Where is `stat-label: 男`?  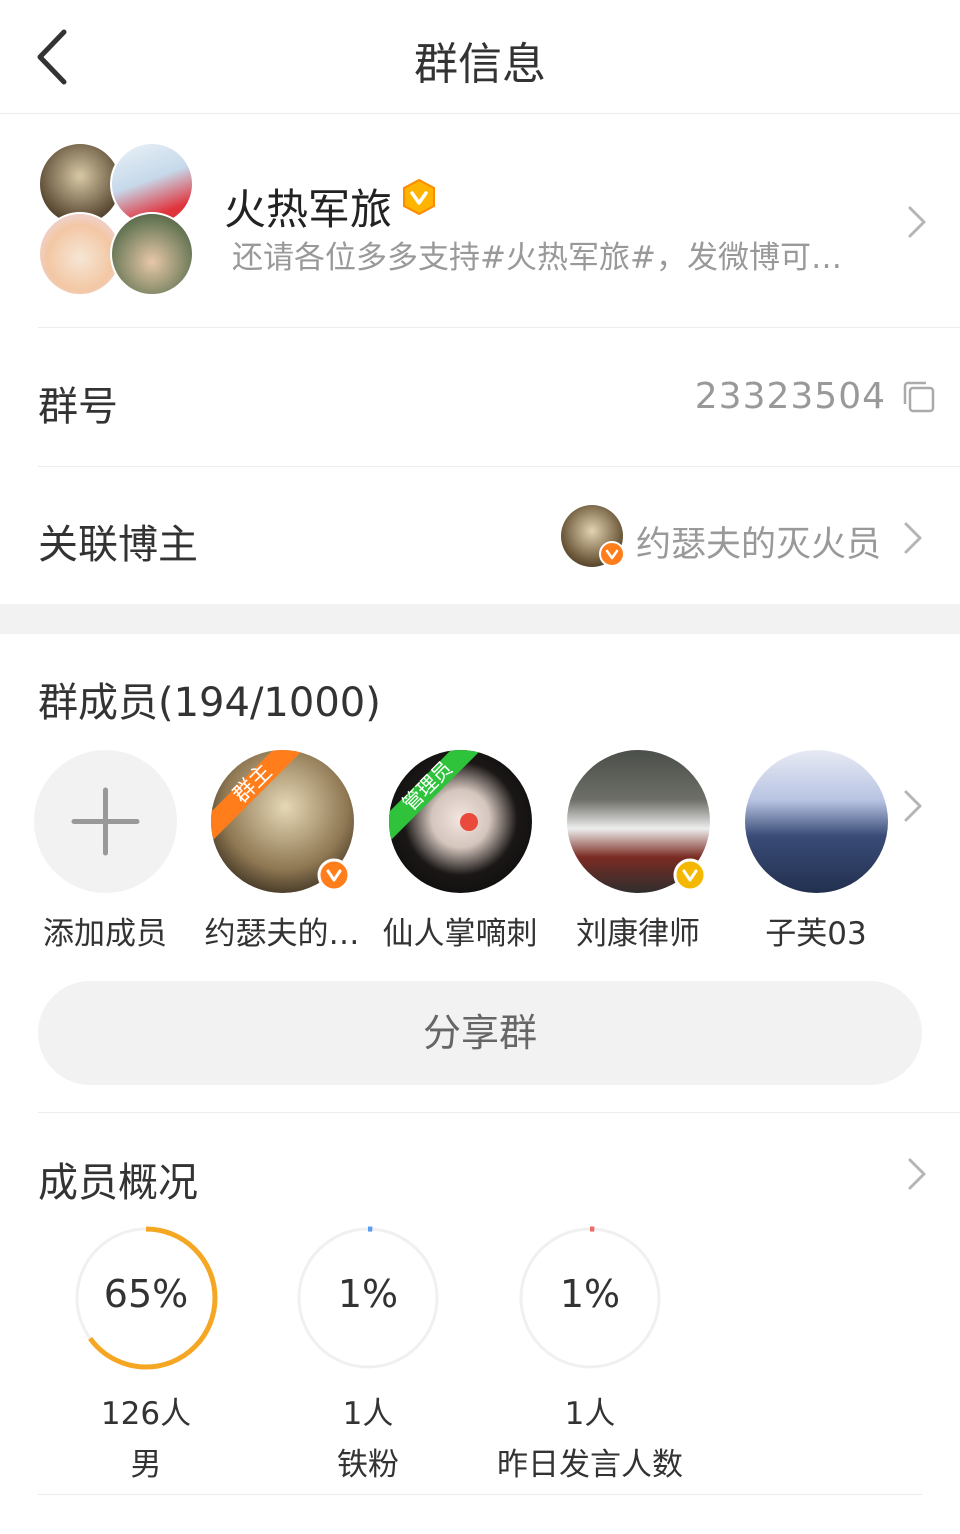
stat-label: 男 is located at coordinates (146, 1465).